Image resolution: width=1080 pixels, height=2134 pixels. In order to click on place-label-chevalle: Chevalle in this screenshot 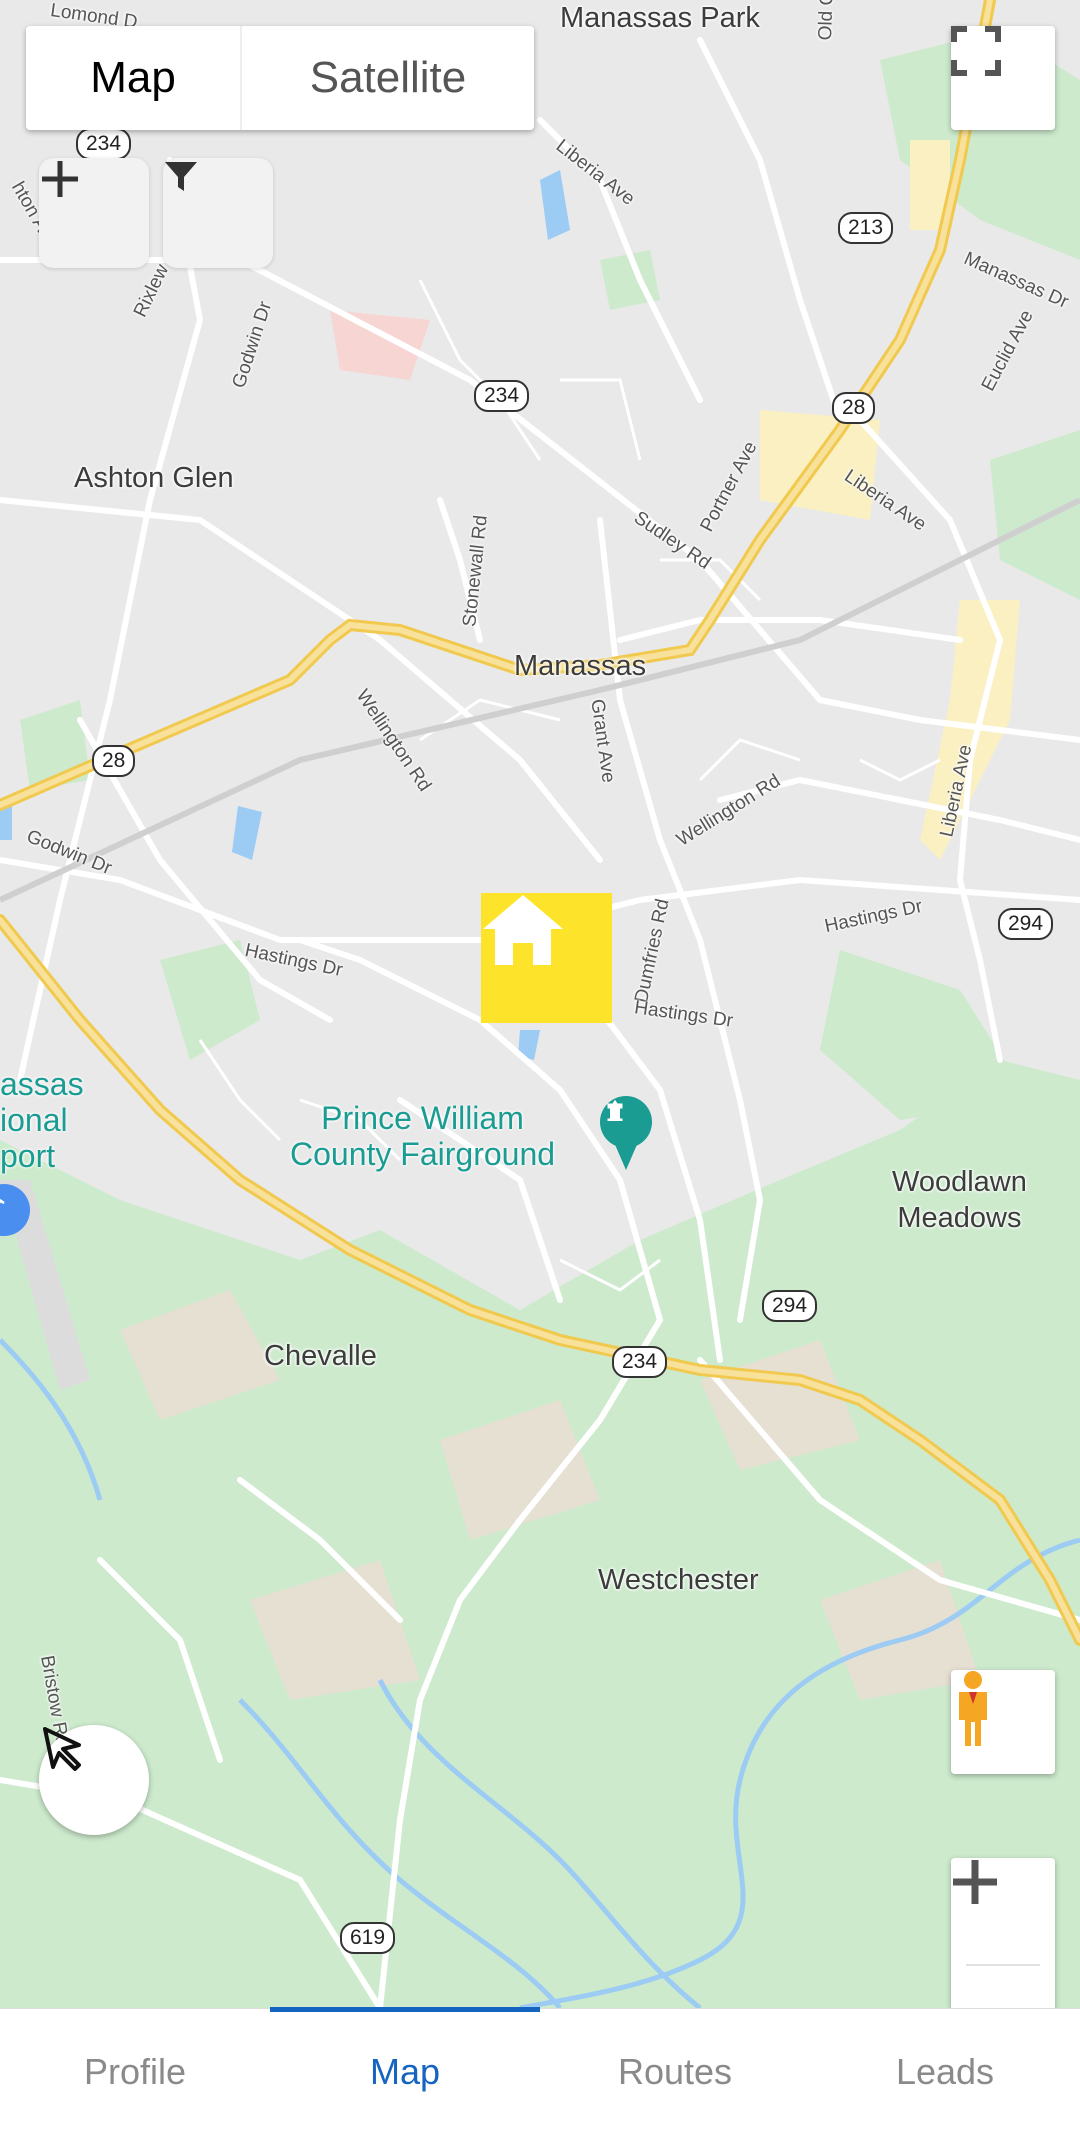, I will do `click(320, 1356)`.